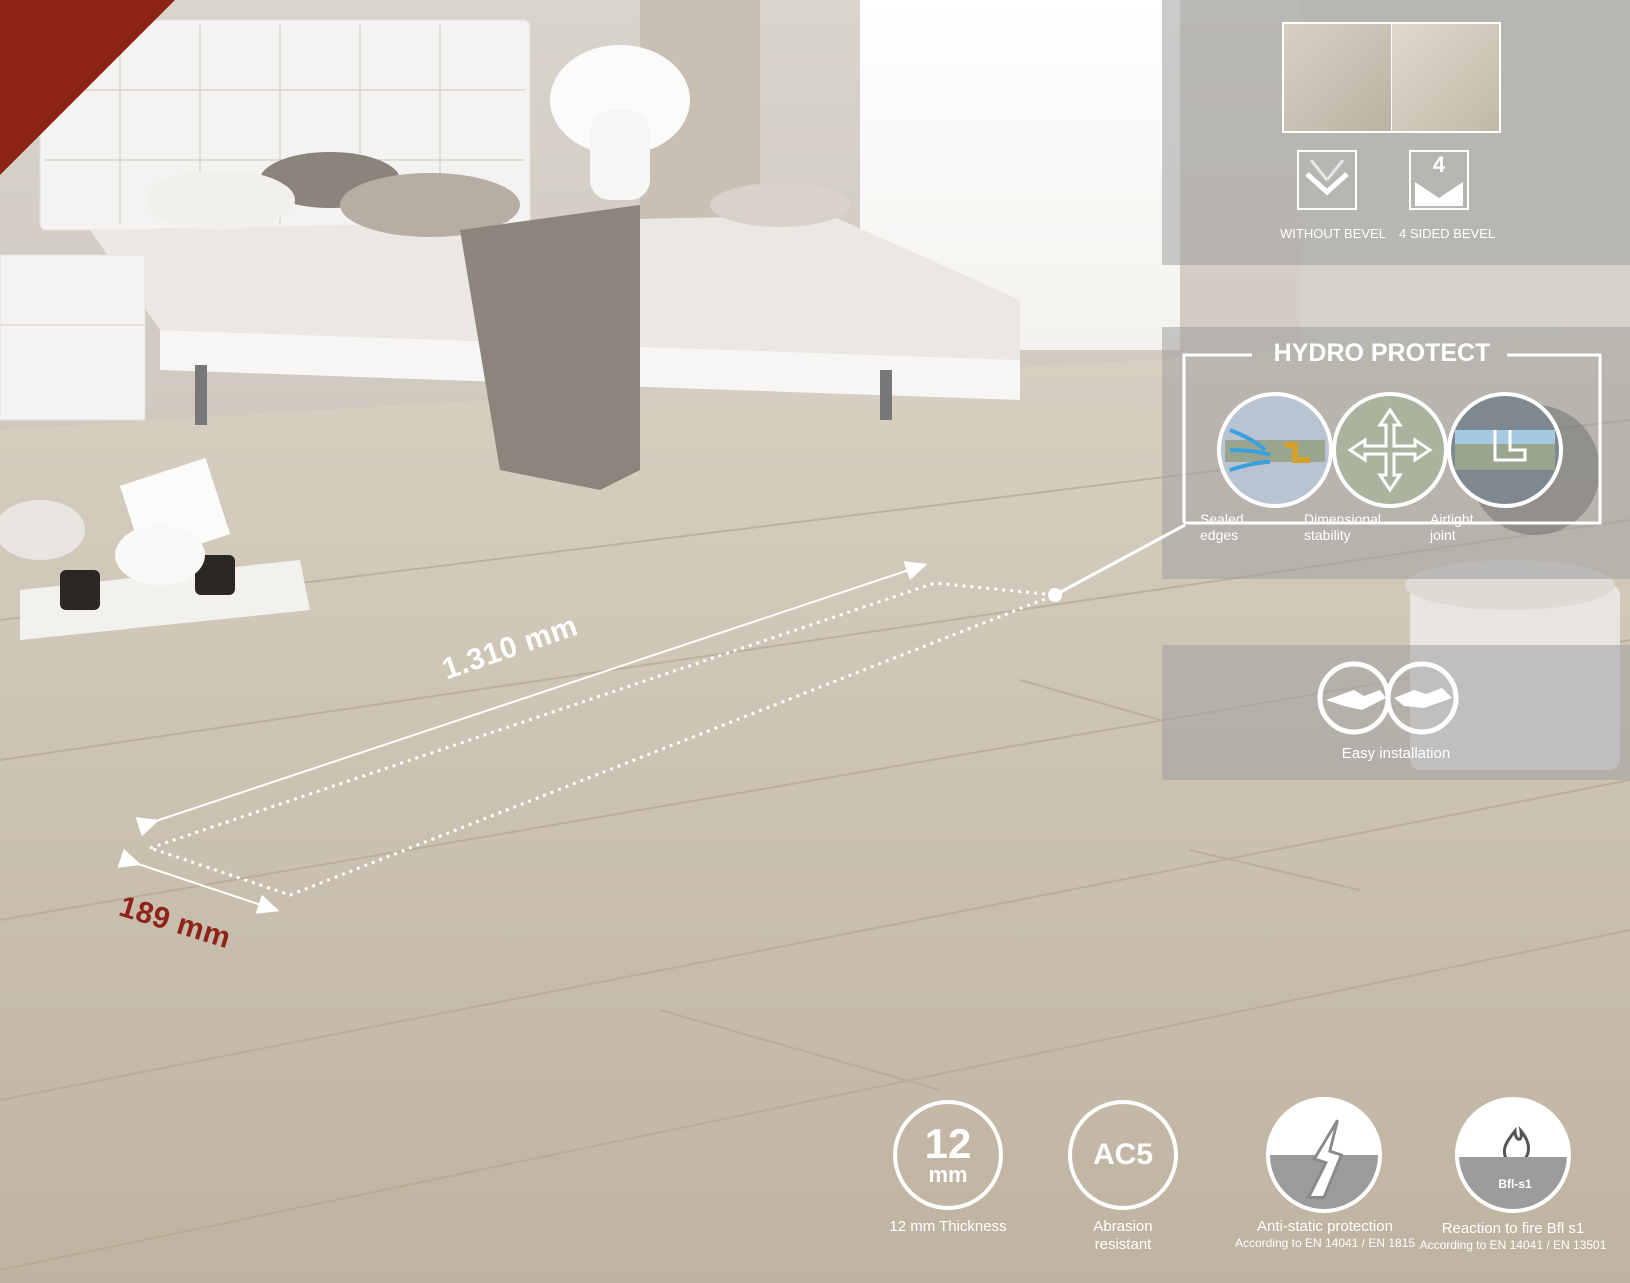 Image resolution: width=1630 pixels, height=1283 pixels. Describe the element at coordinates (1324, 1155) in the screenshot. I see `anti-static-icon` at that location.